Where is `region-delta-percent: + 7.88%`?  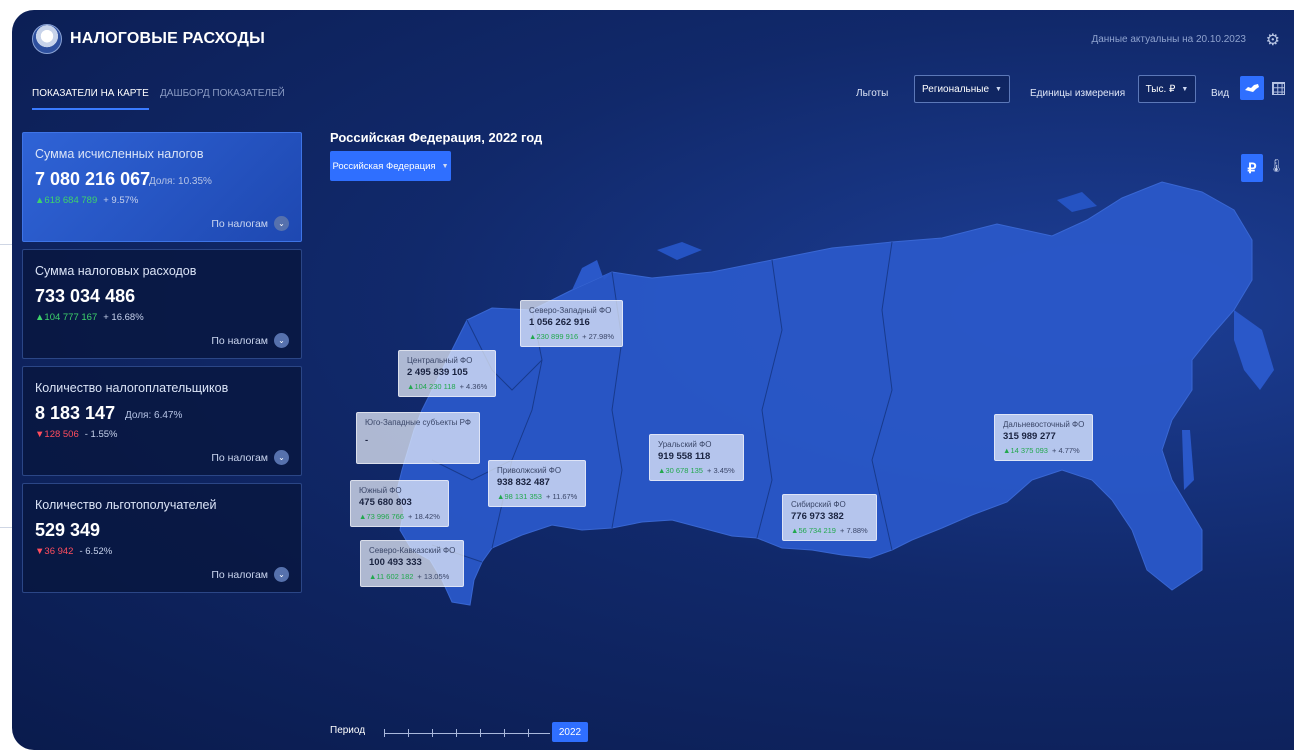
region-delta-percent: + 7.88% is located at coordinates (853, 530).